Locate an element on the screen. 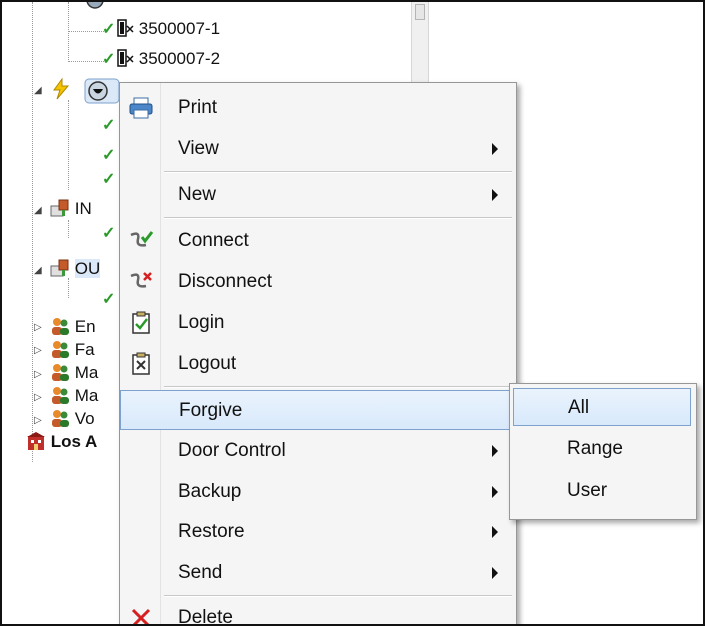 This screenshot has height=626, width=705. scrollbar-thumb is located at coordinates (420, 12).